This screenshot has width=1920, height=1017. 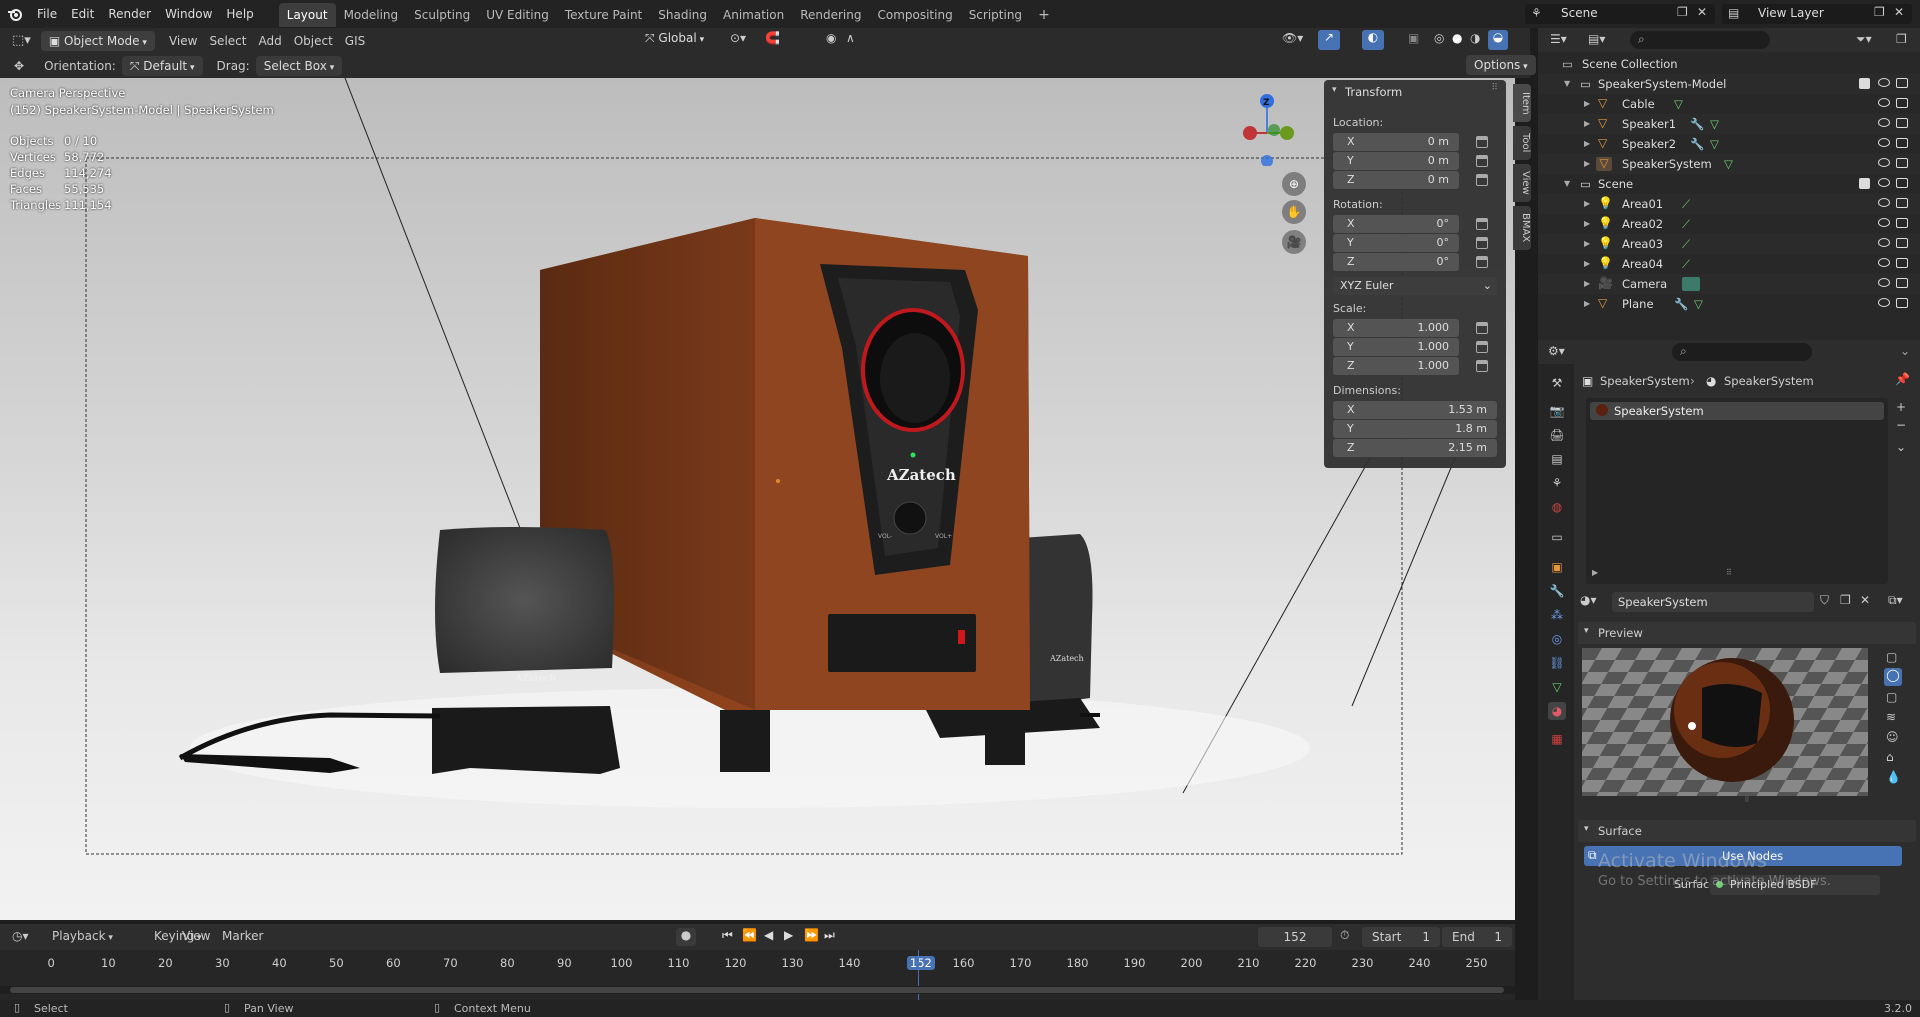 I want to click on shading-wireframe-icon: ◎, so click(x=1439, y=38).